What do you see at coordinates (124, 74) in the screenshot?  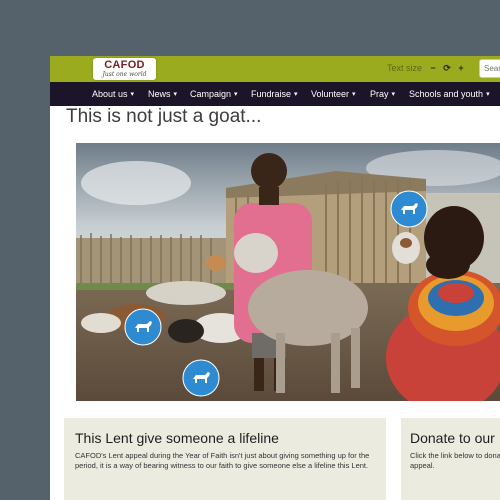 I see `logo-tagline: Just one world` at bounding box center [124, 74].